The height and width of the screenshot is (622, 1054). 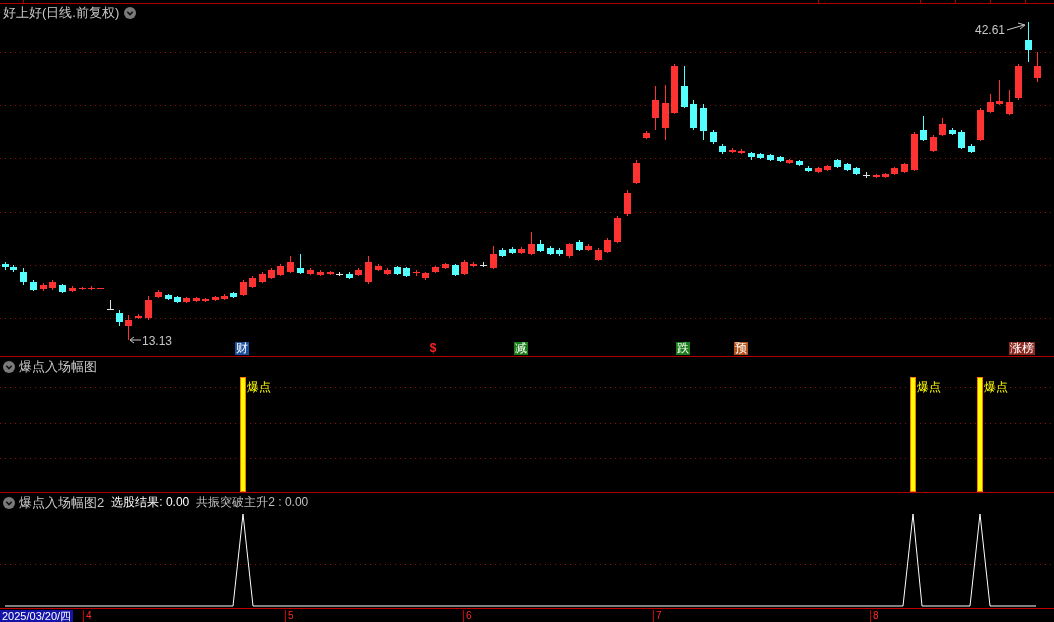 What do you see at coordinates (1022, 348) in the screenshot?
I see `signal-tag: 涨榜` at bounding box center [1022, 348].